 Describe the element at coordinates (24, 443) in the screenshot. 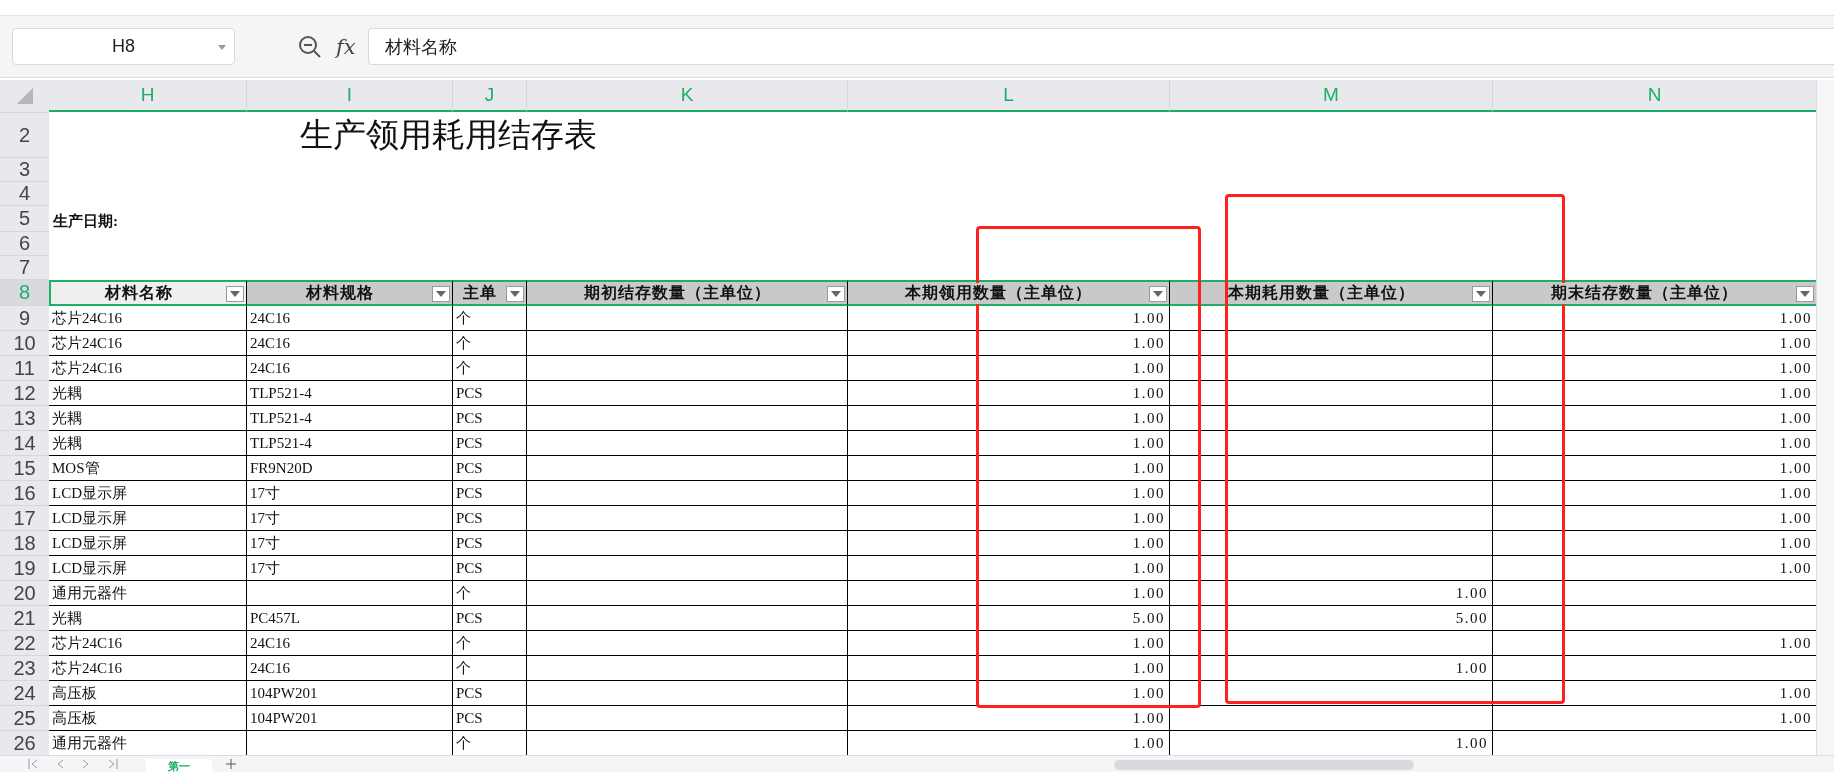

I see `row-header: 14` at that location.